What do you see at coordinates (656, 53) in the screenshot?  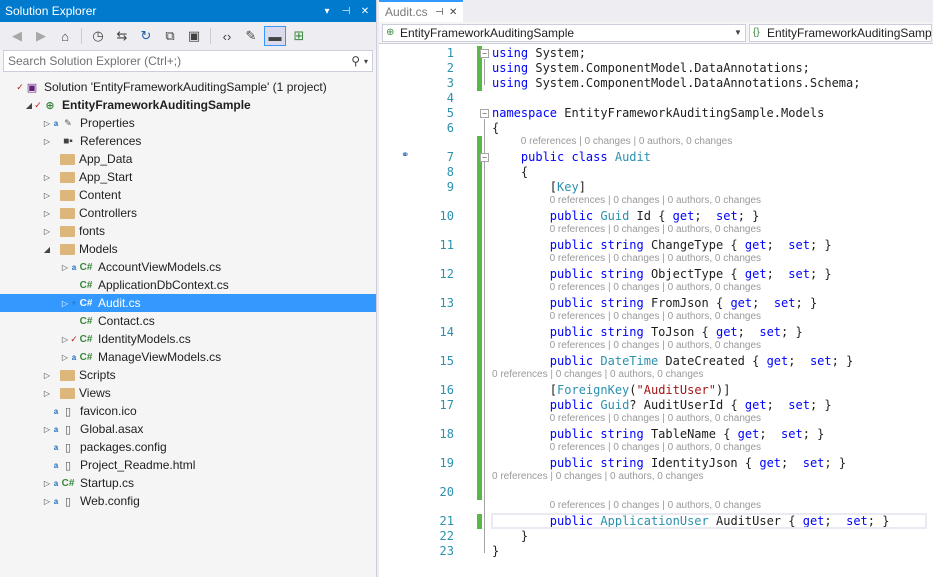 I see `code-line: 1 using System;` at bounding box center [656, 53].